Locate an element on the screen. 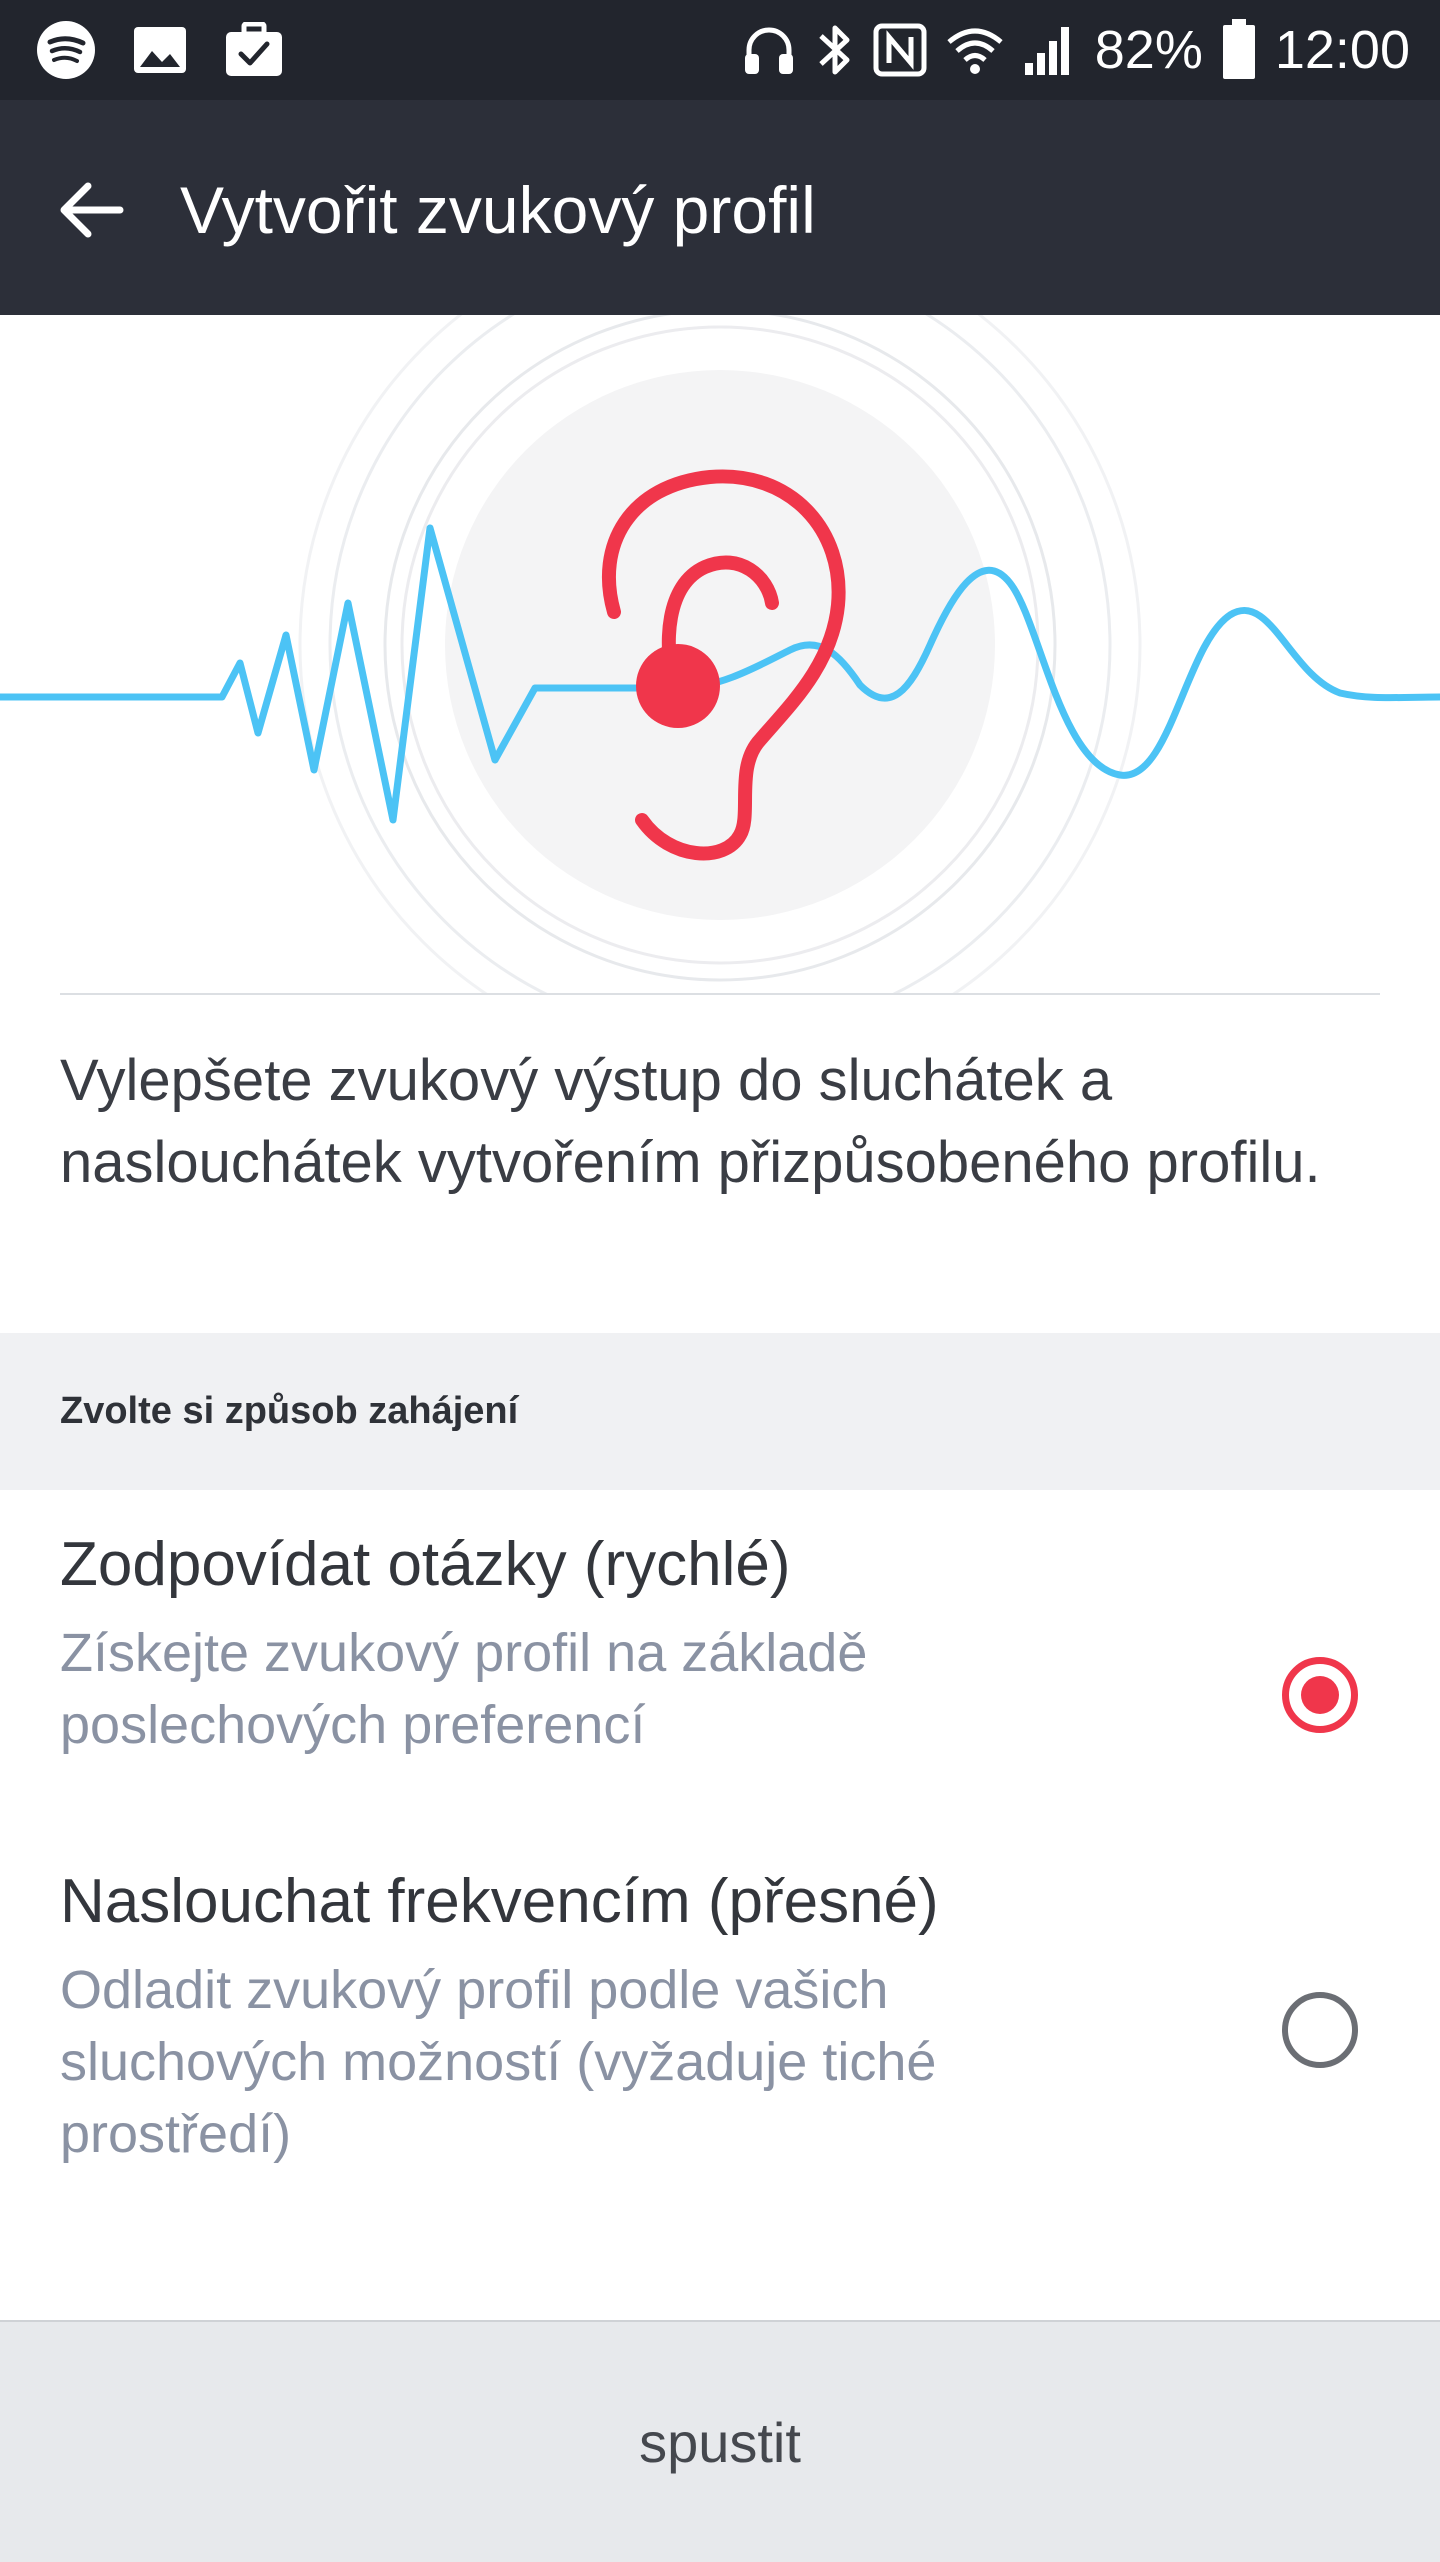 The image size is (1440, 2562). signal-icon is located at coordinates (1046, 51).